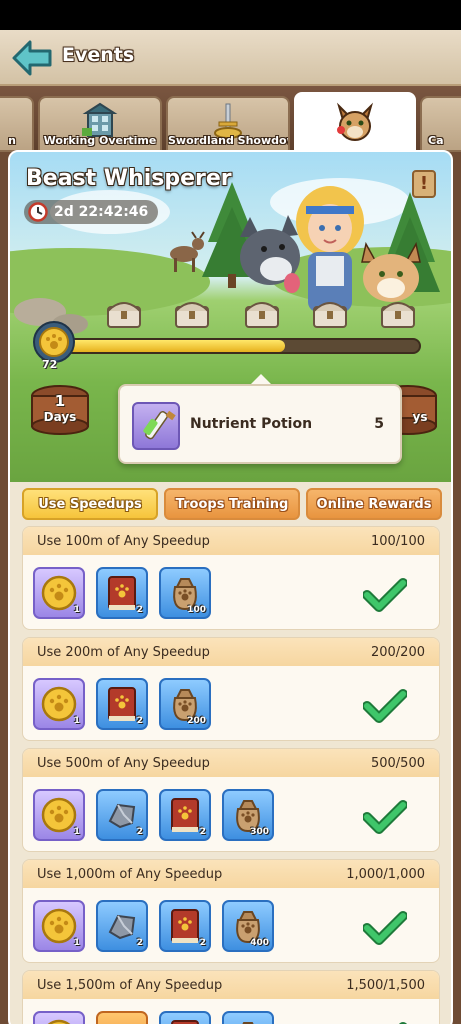 This screenshot has width=461, height=1024. I want to click on tab-use-speedups: Use Speedups, so click(90, 504).